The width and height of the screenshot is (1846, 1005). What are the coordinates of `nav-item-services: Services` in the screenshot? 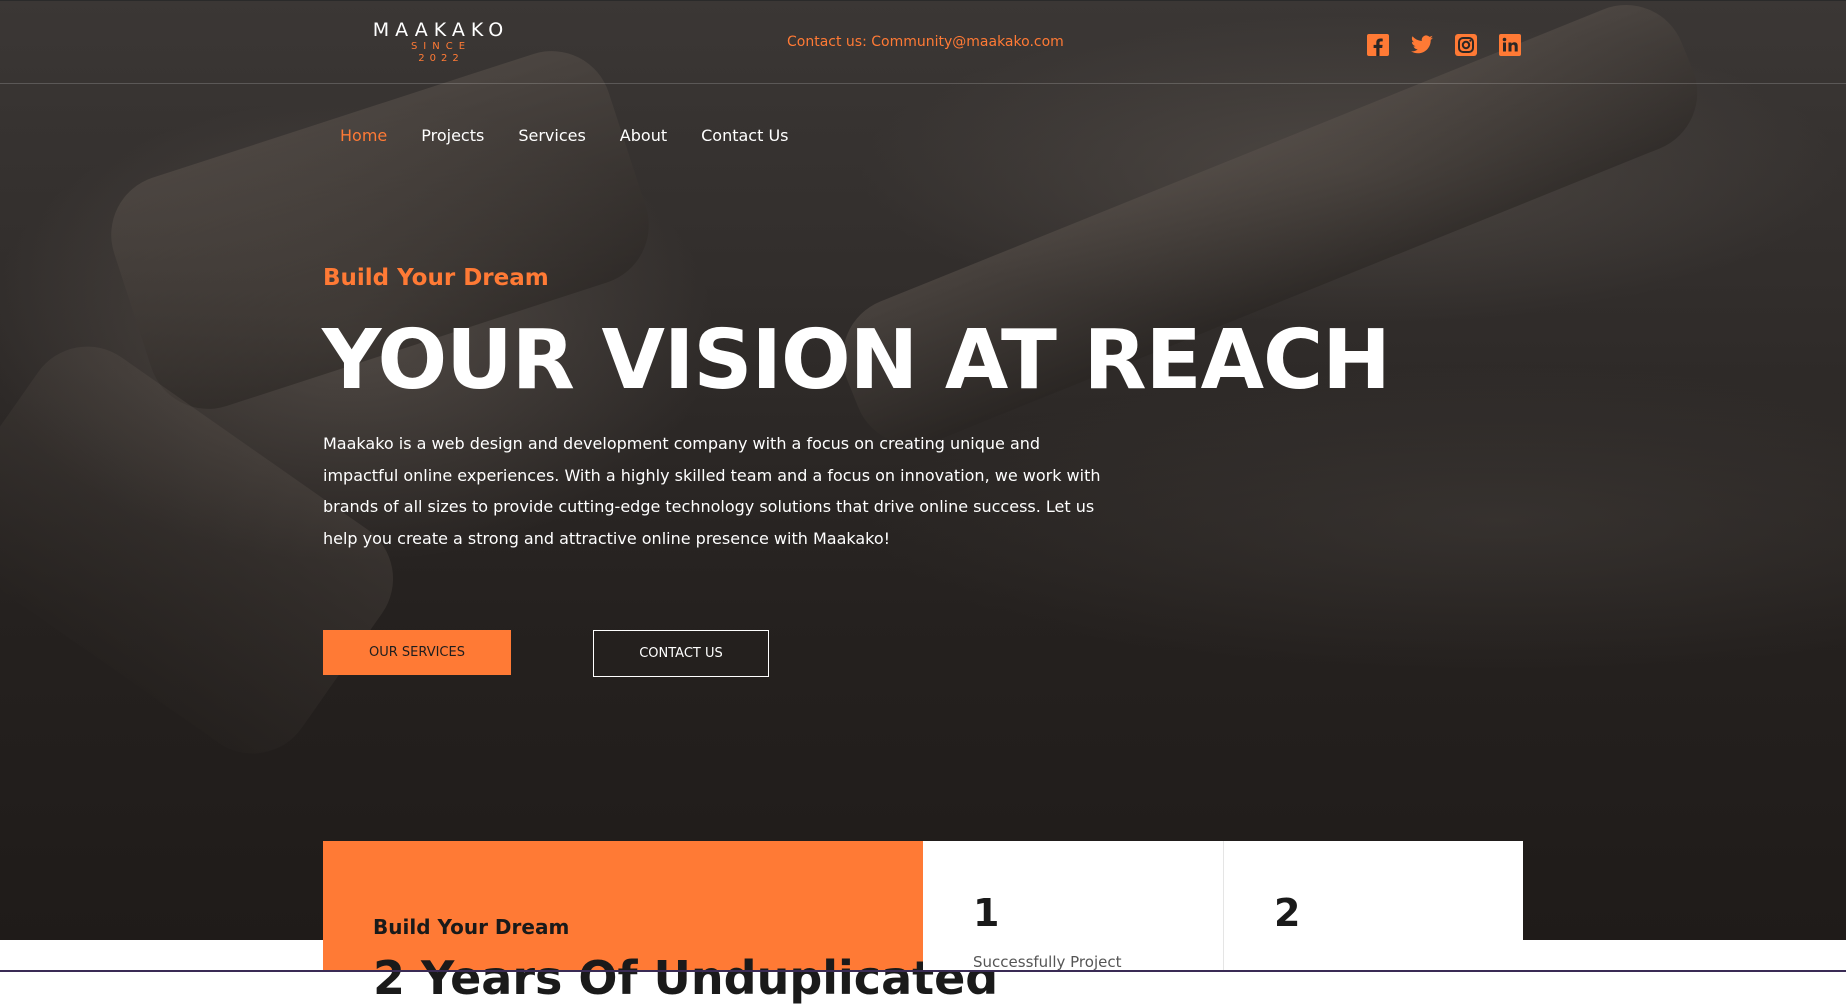 It's located at (551, 136).